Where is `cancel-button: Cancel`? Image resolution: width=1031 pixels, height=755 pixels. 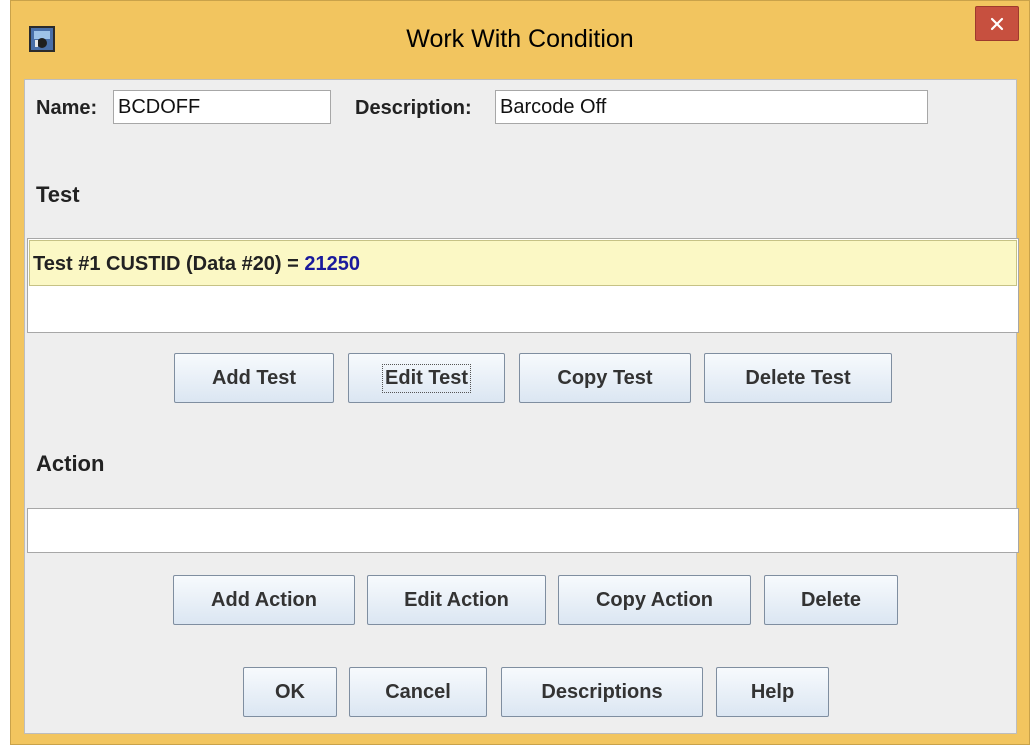 cancel-button: Cancel is located at coordinates (418, 692).